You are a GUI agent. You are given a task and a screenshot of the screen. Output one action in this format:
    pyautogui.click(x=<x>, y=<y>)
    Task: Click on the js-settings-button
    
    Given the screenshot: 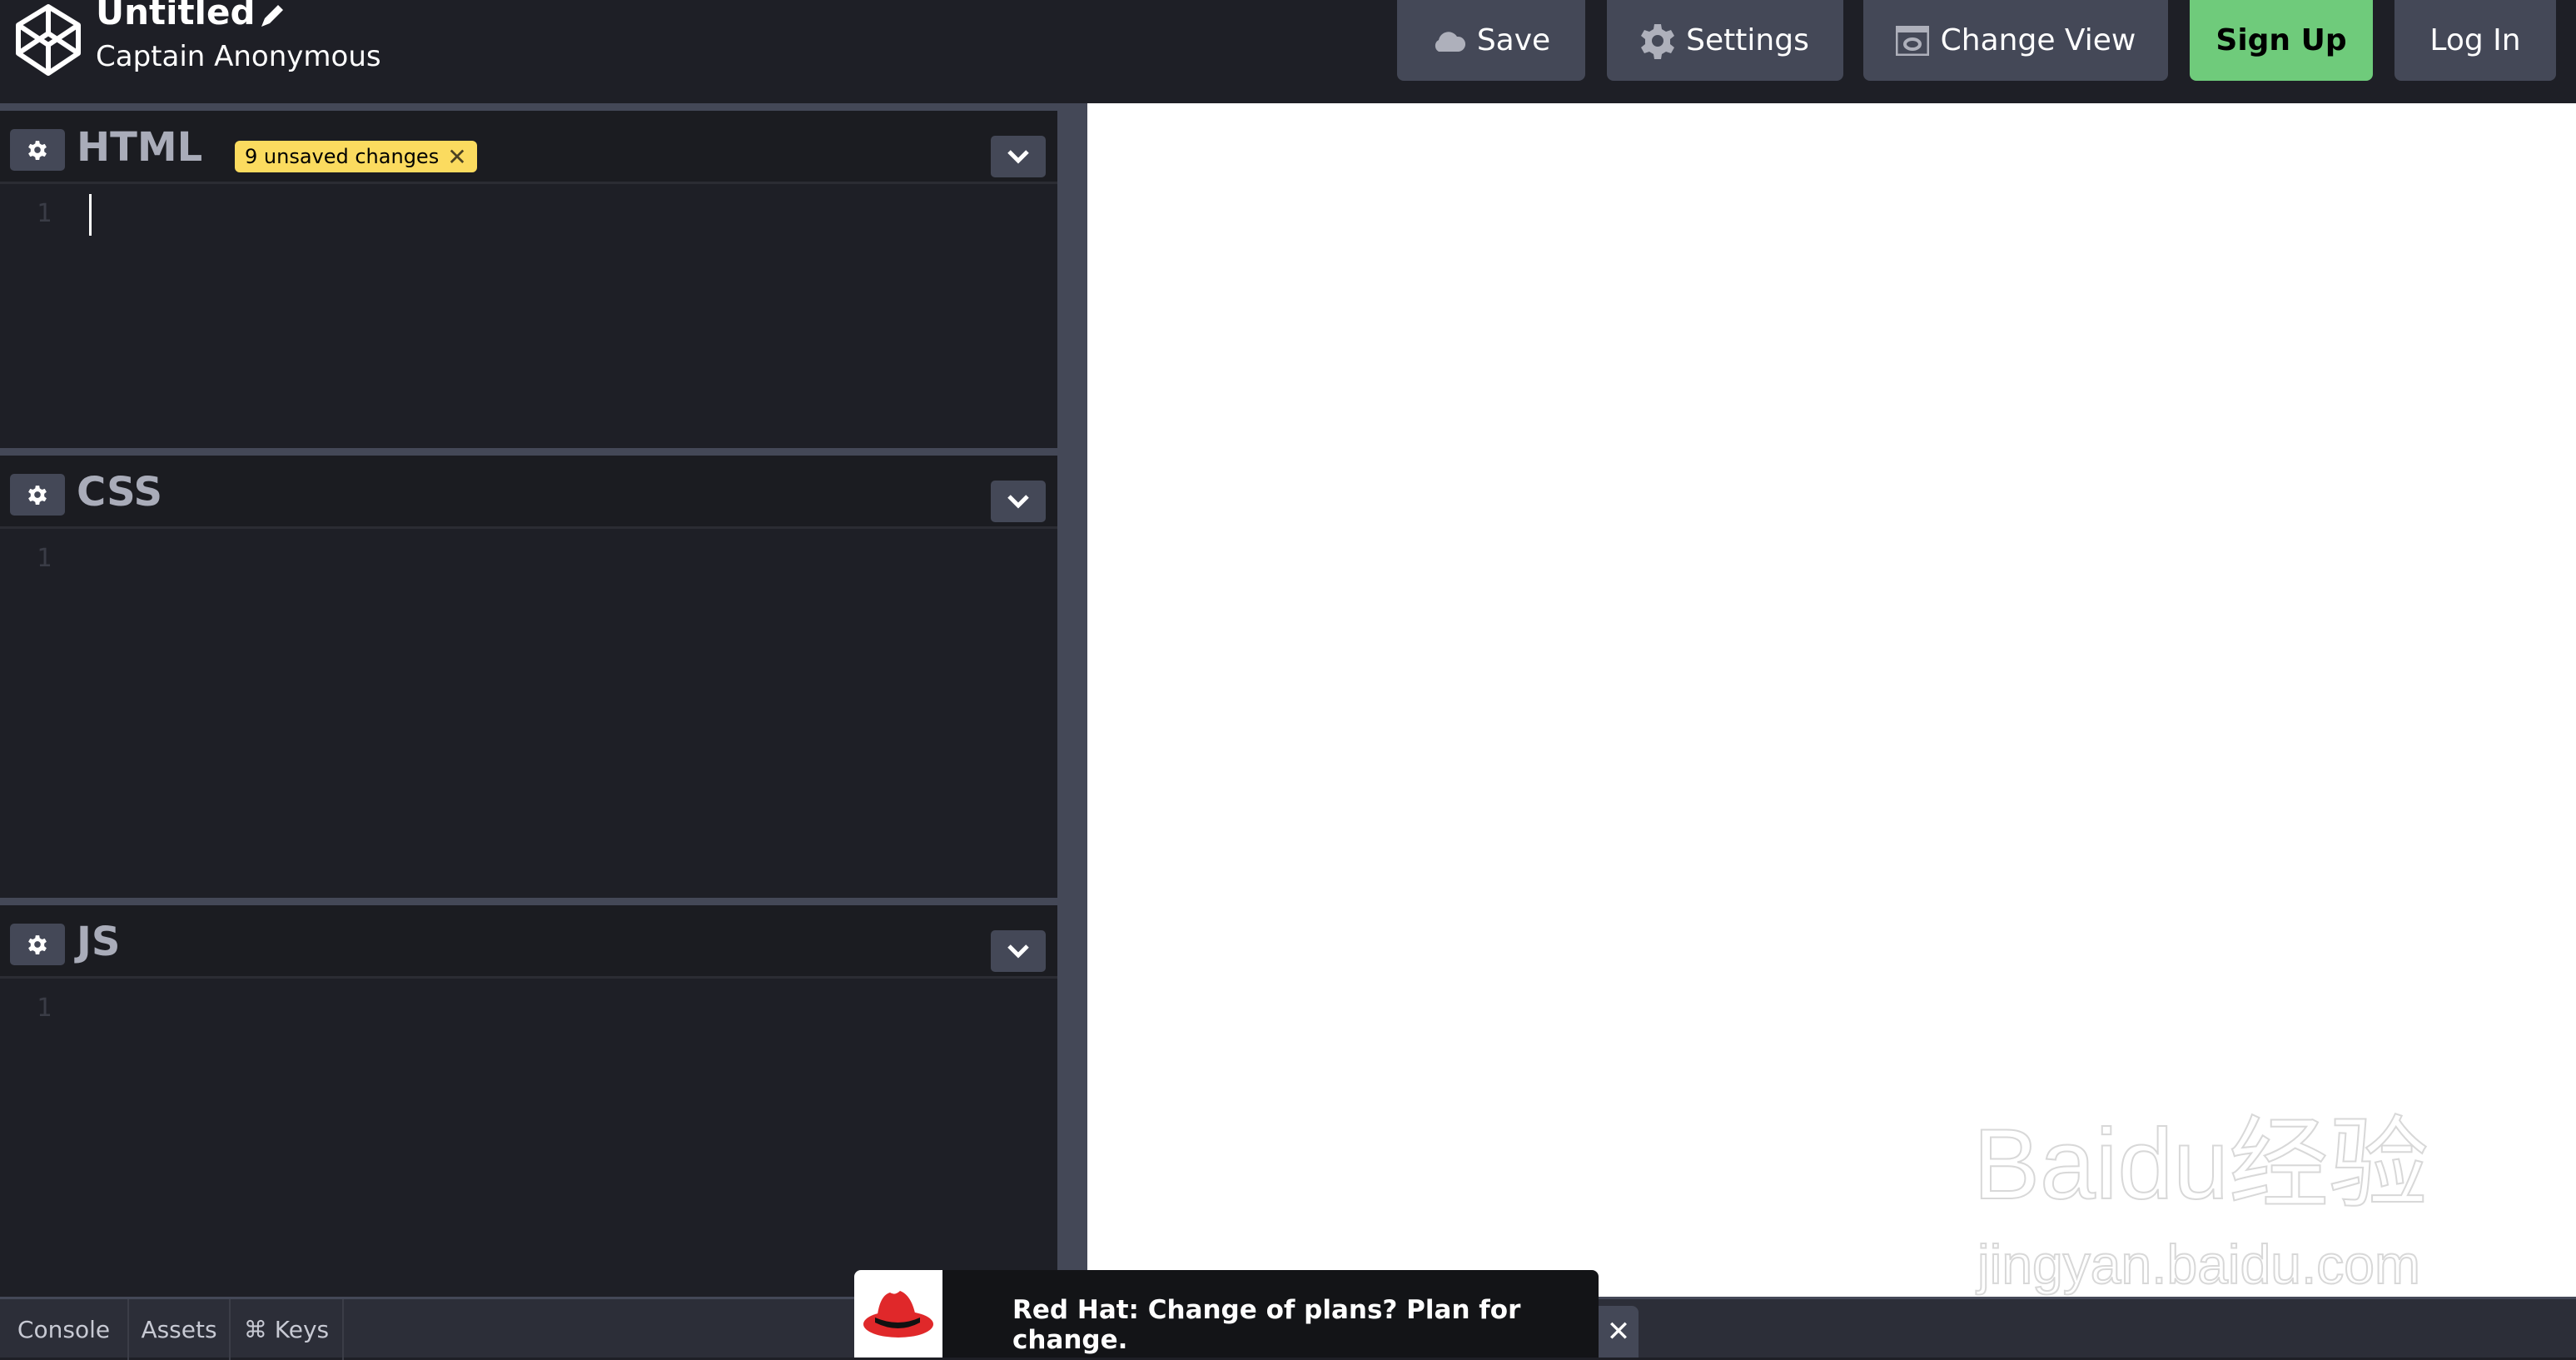 What is the action you would take?
    pyautogui.click(x=37, y=945)
    